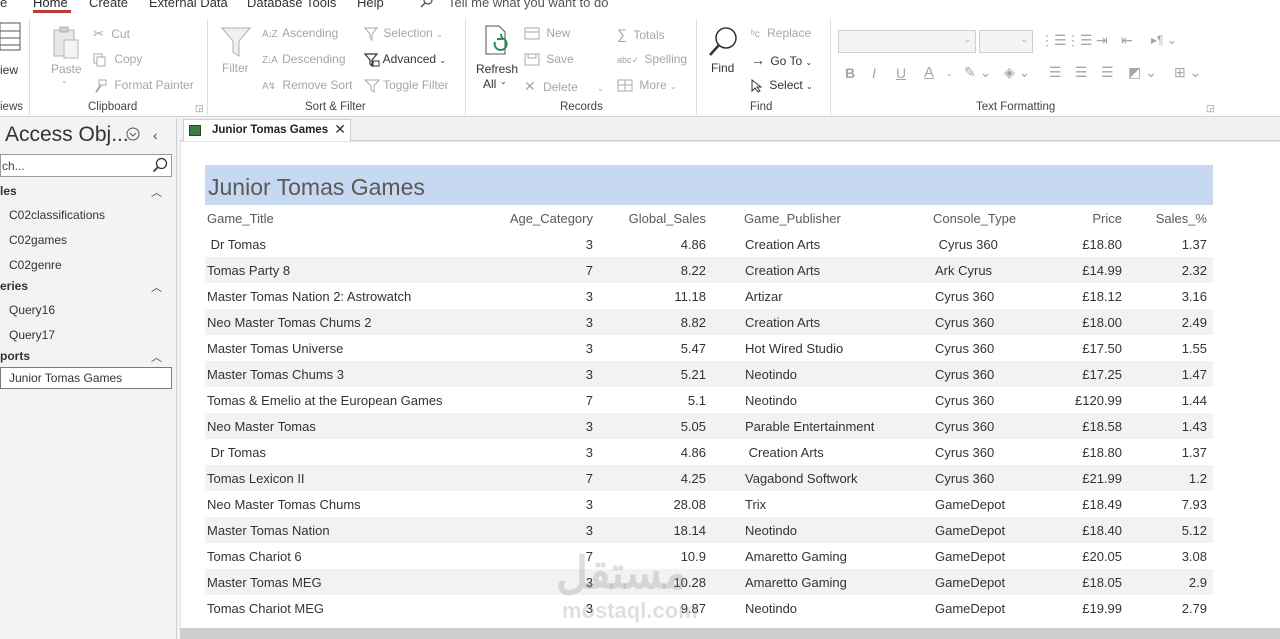 The image size is (1280, 639). I want to click on game-title-cell: Tomas Chariot MEG, so click(266, 608).